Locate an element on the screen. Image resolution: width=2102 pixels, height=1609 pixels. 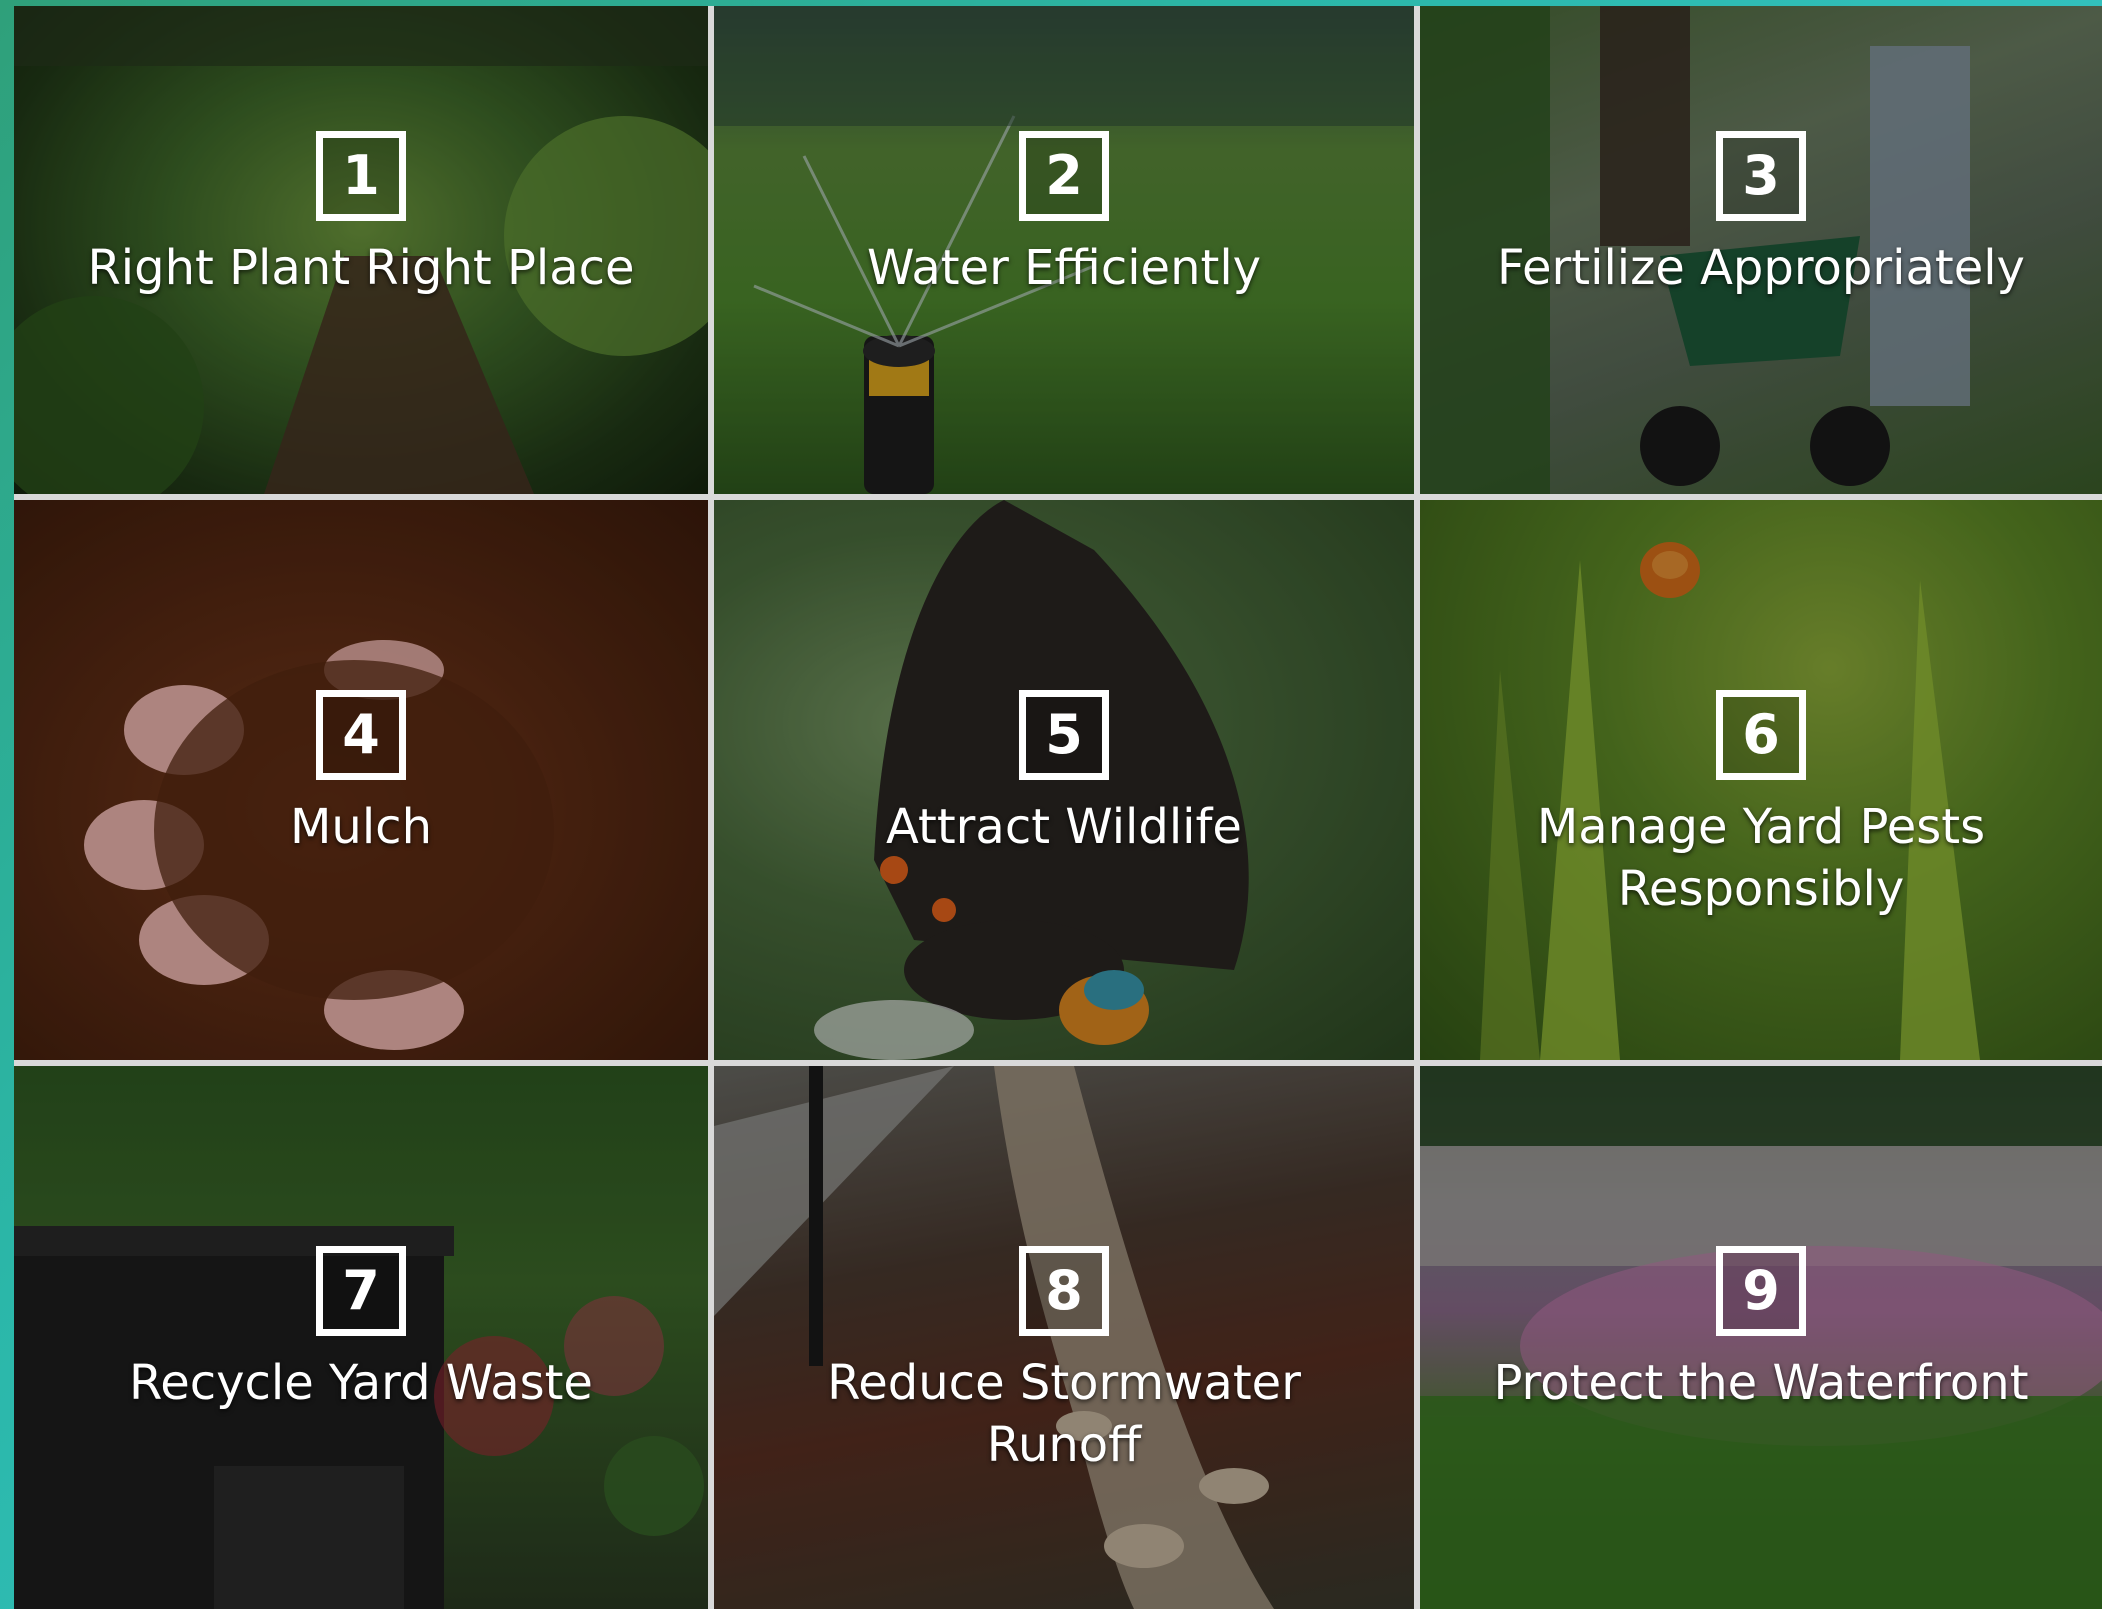
principle-number-2: 2 is located at coordinates (1064, 176).